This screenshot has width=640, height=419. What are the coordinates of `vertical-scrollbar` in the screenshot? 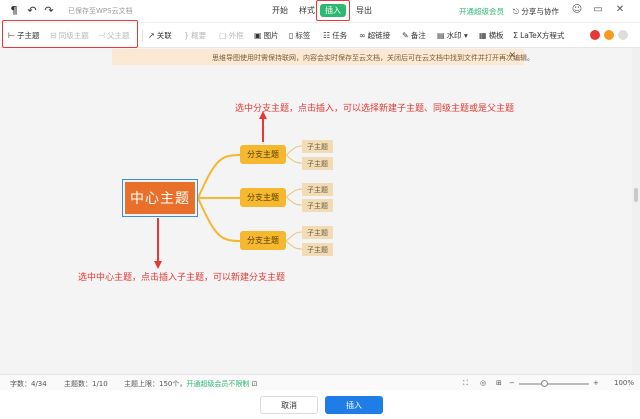 It's located at (636, 211).